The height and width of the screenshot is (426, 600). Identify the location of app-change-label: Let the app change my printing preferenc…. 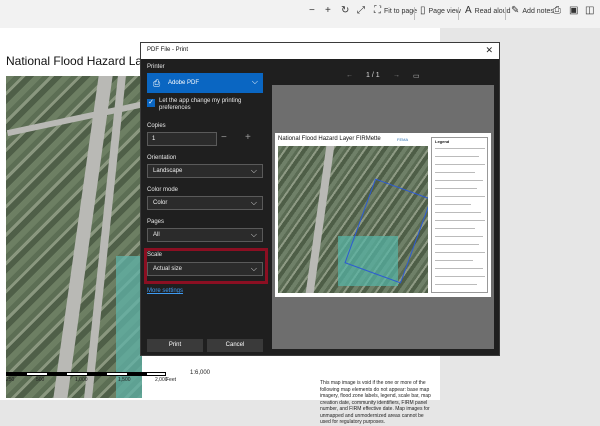
(200, 104).